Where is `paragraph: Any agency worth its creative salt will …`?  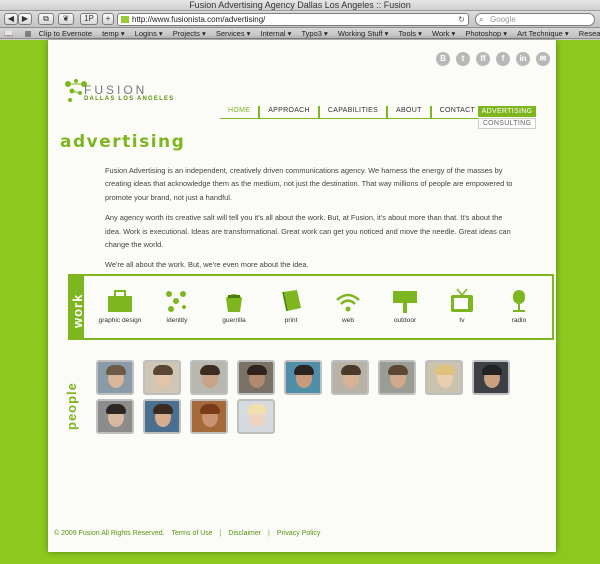 paragraph: Any agency worth its creative salt will … is located at coordinates (308, 231).